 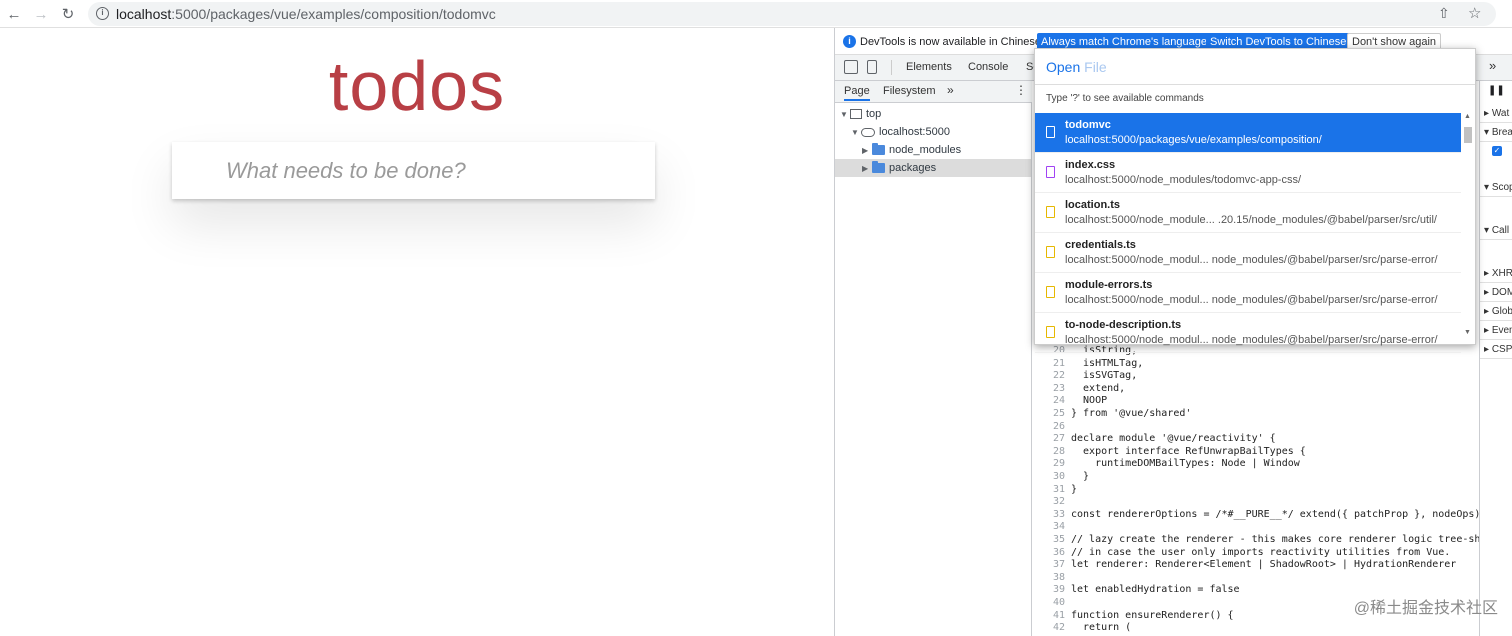 What do you see at coordinates (1080, 476) in the screenshot?
I see `code-line: }` at bounding box center [1080, 476].